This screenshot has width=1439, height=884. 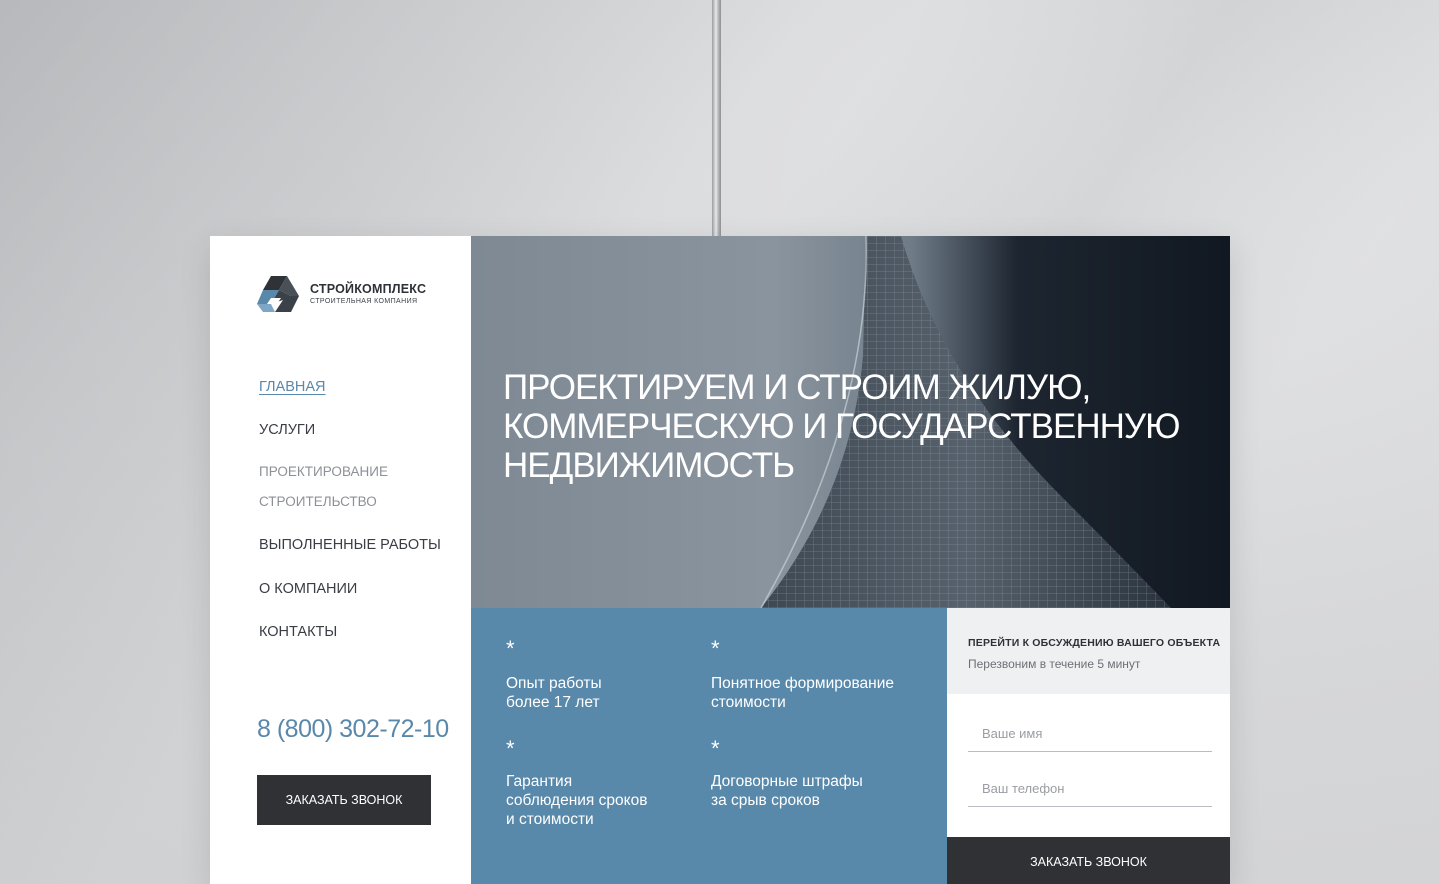 I want to click on feature-text: более 17 лет, so click(x=553, y=702).